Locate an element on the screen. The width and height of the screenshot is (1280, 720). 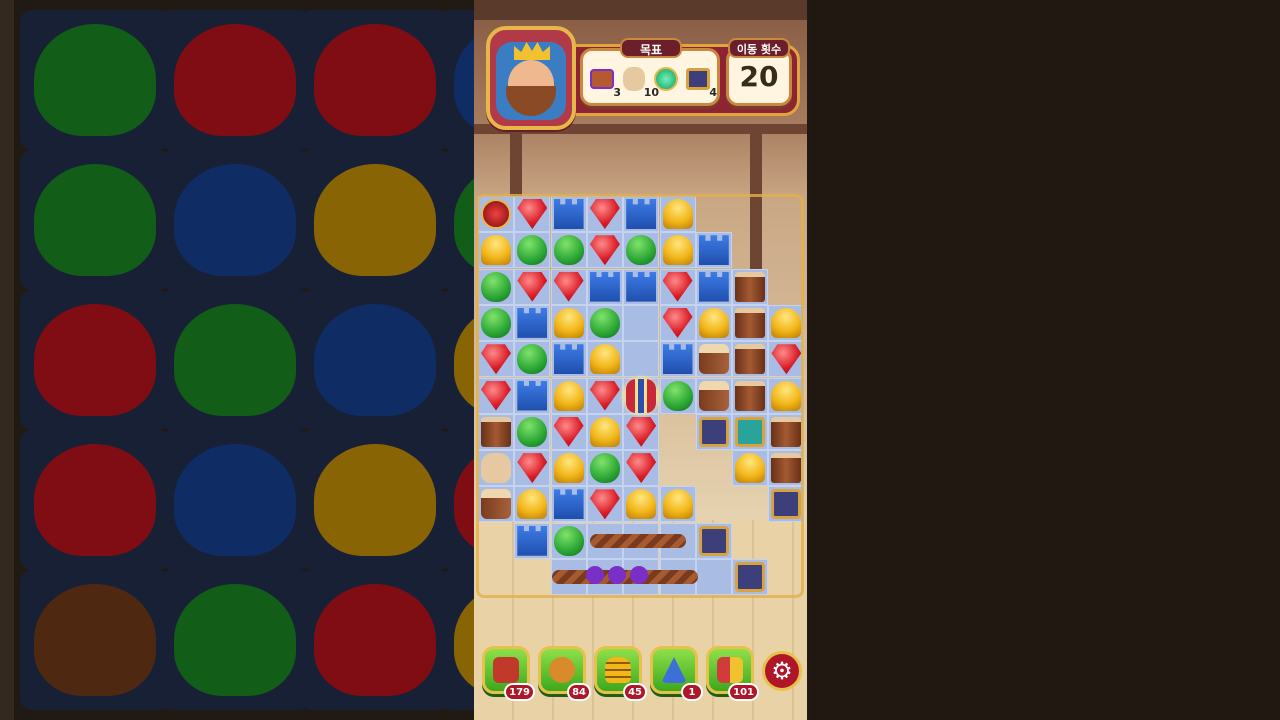
booster-count: 179 is located at coordinates (519, 692).